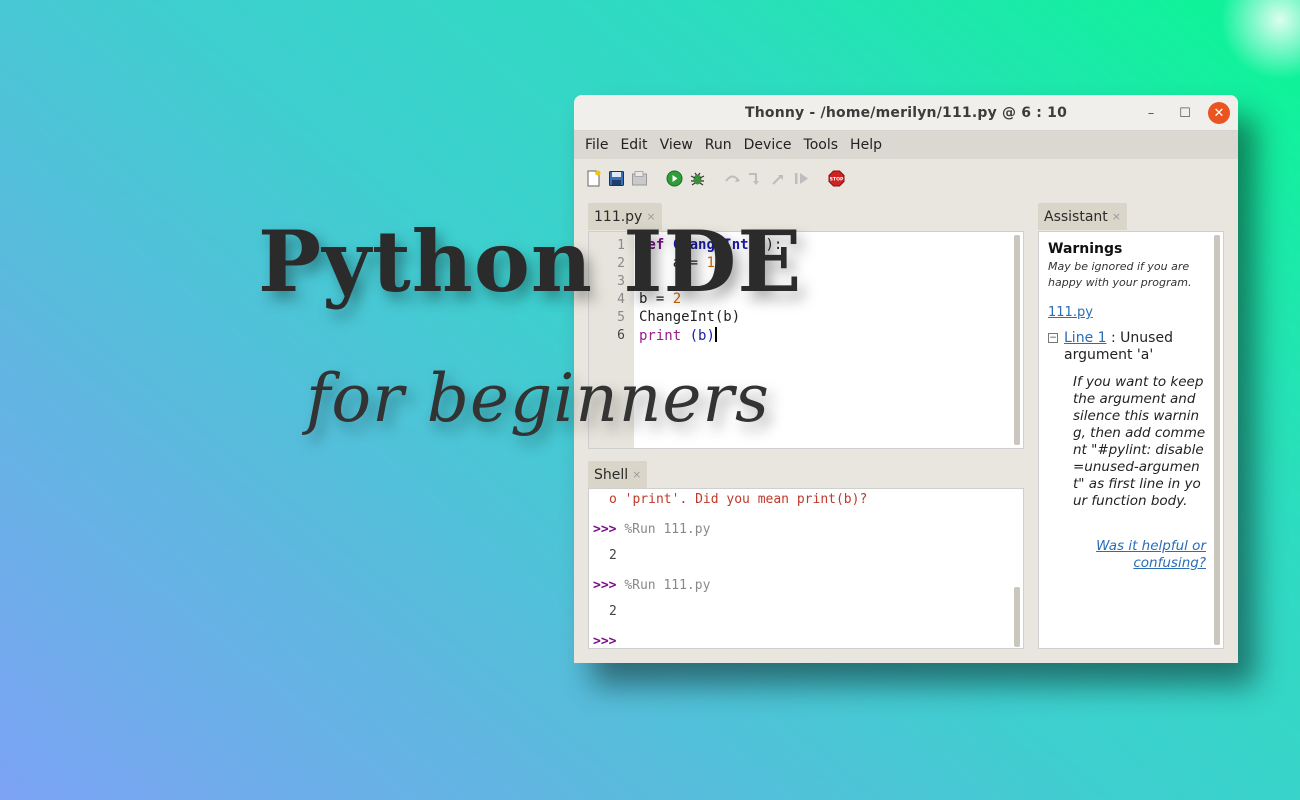 The image size is (1300, 800). I want to click on line-number: 6, so click(621, 335).